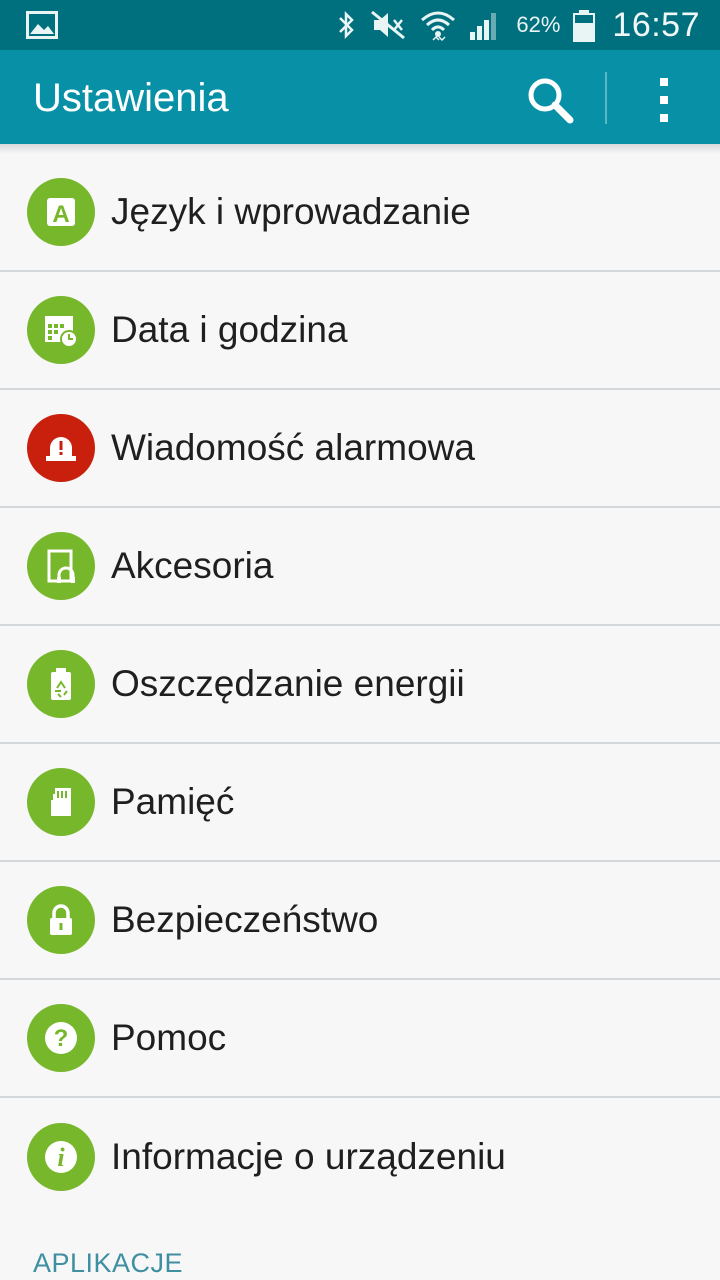 Image resolution: width=720 pixels, height=1280 pixels. What do you see at coordinates (360, 331) in the screenshot?
I see `settings-item-date-time: Data i godzina` at bounding box center [360, 331].